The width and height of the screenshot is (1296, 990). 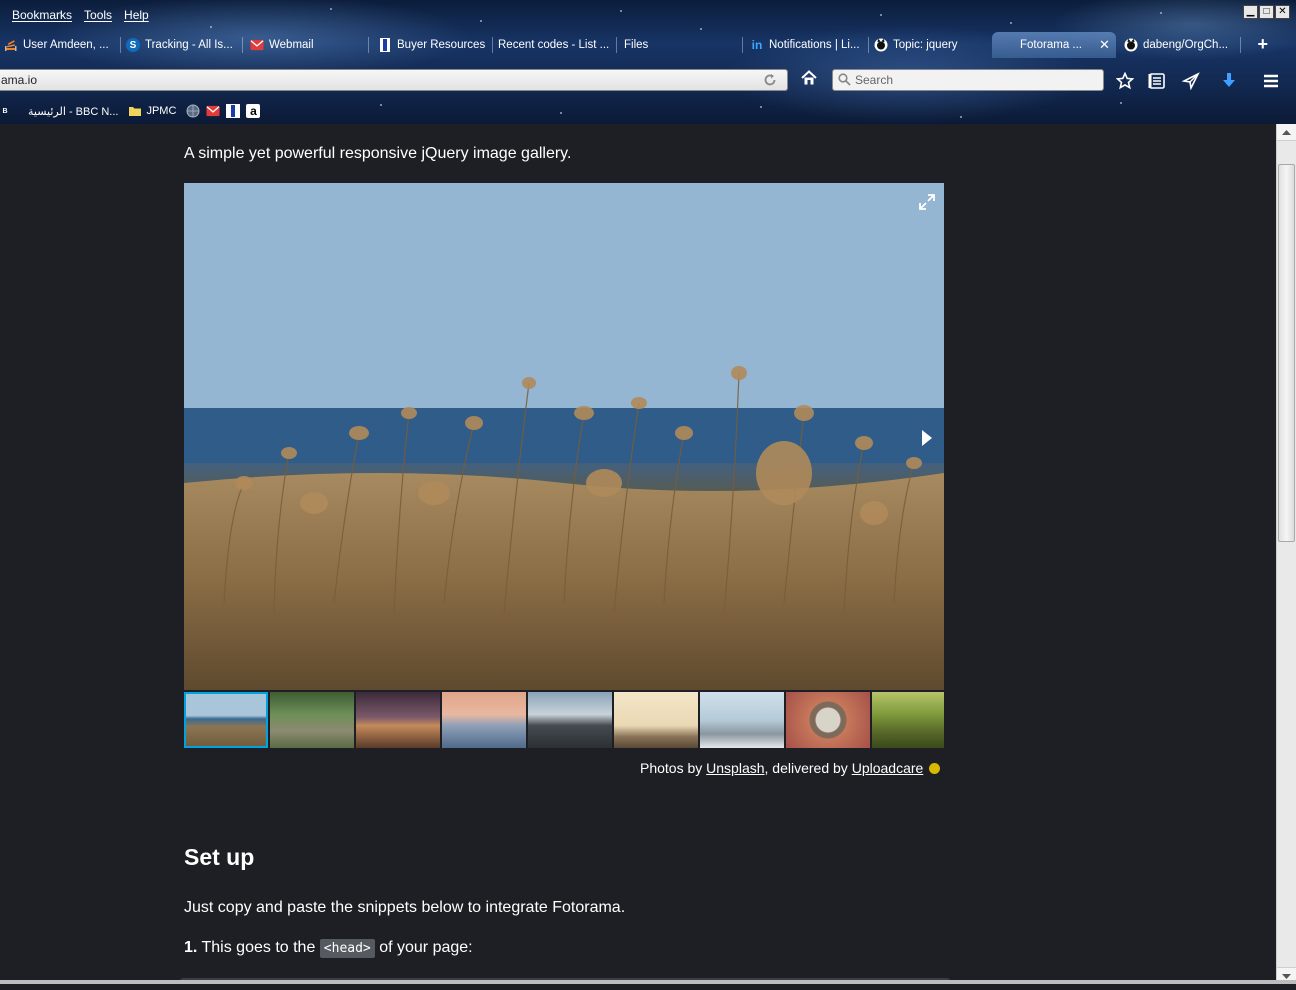 What do you see at coordinates (811, 80) in the screenshot?
I see `home-icon` at bounding box center [811, 80].